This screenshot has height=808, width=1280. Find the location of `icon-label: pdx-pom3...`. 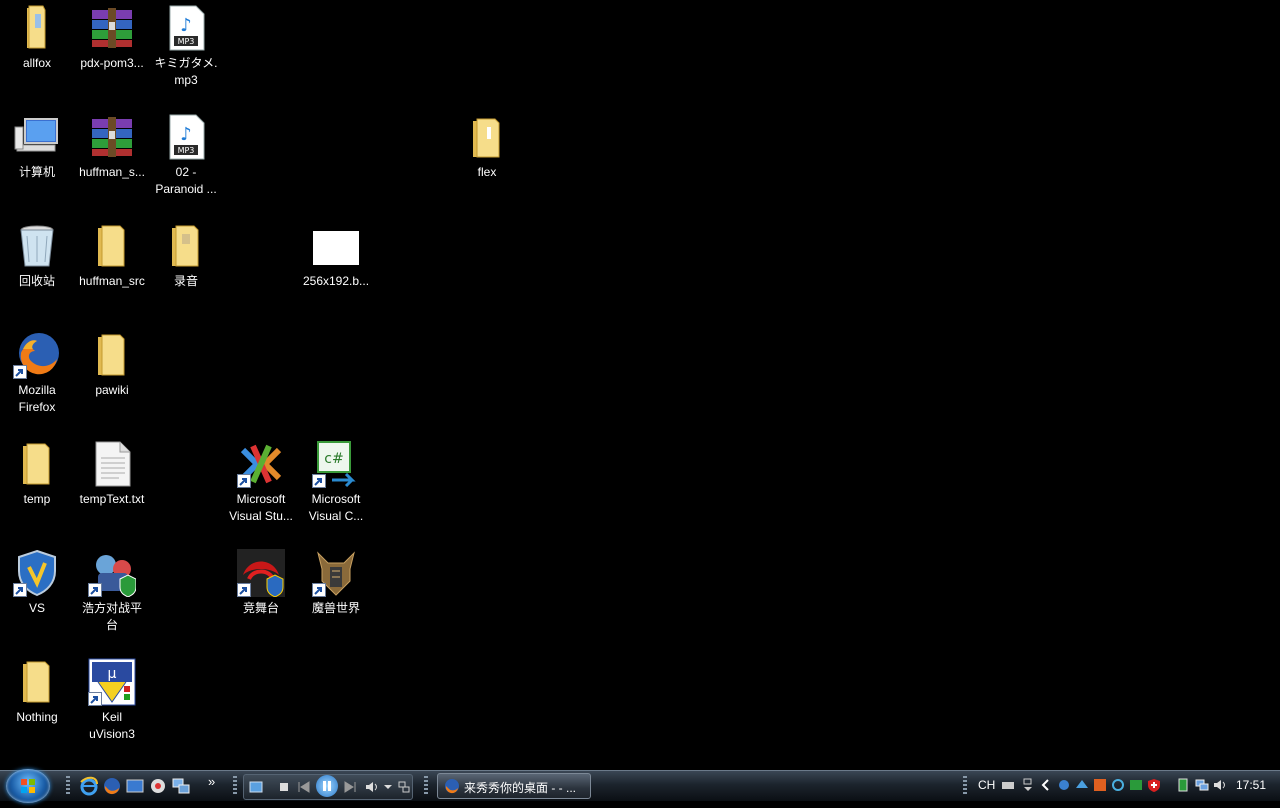

icon-label: pdx-pom3... is located at coordinates (112, 63).